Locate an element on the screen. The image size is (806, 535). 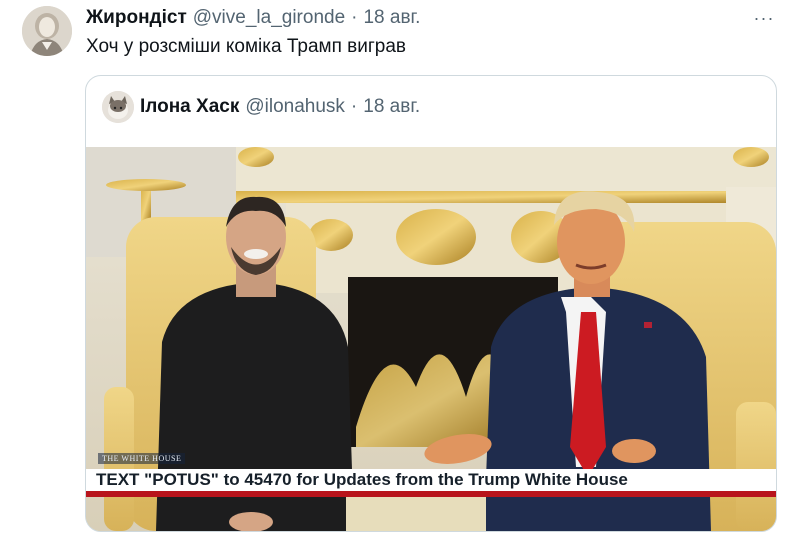
author-name: Жирондіст is located at coordinates (136, 18).